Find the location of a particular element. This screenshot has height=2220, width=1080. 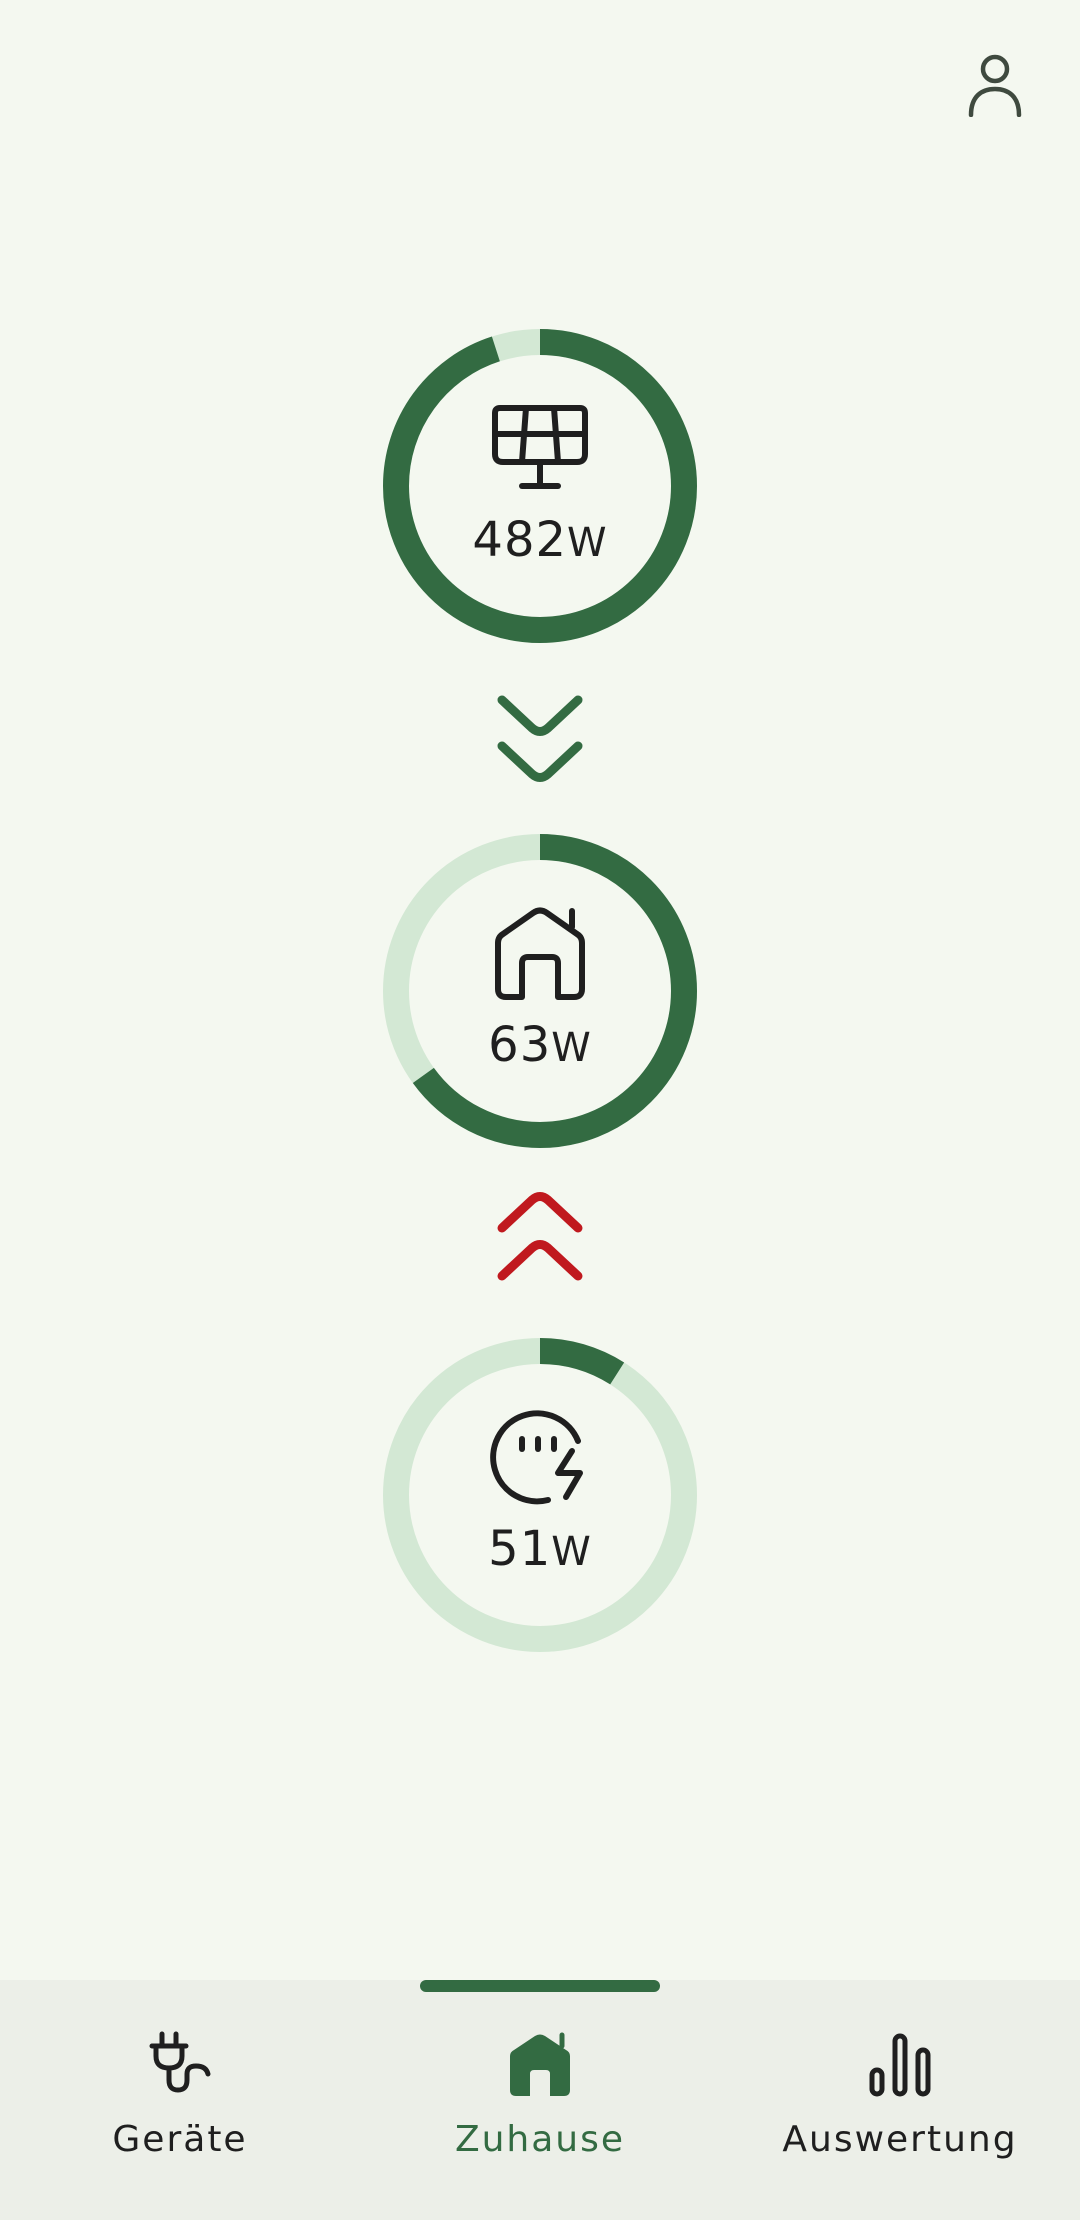

home-filled-icon is located at coordinates (540, 2064).